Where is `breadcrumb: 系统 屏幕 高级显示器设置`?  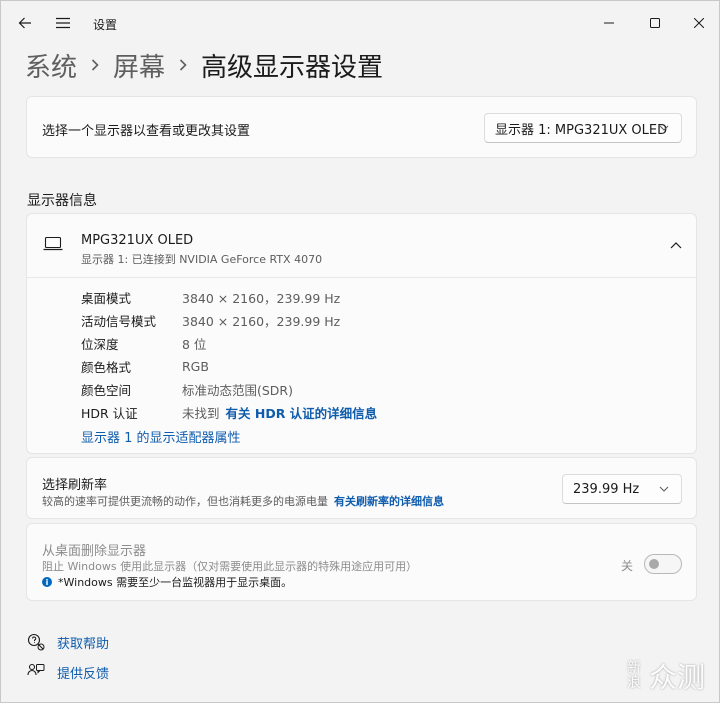
breadcrumb: 系统 屏幕 高级显示器设置 is located at coordinates (204, 65).